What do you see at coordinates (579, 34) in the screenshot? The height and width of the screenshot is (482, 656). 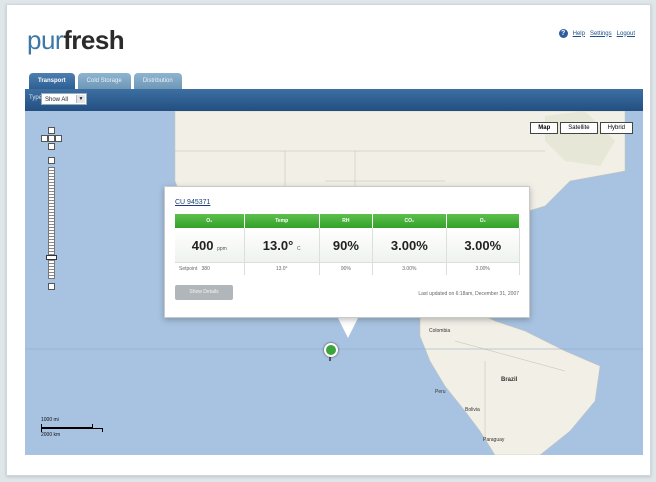 I see `help-link: Help` at bounding box center [579, 34].